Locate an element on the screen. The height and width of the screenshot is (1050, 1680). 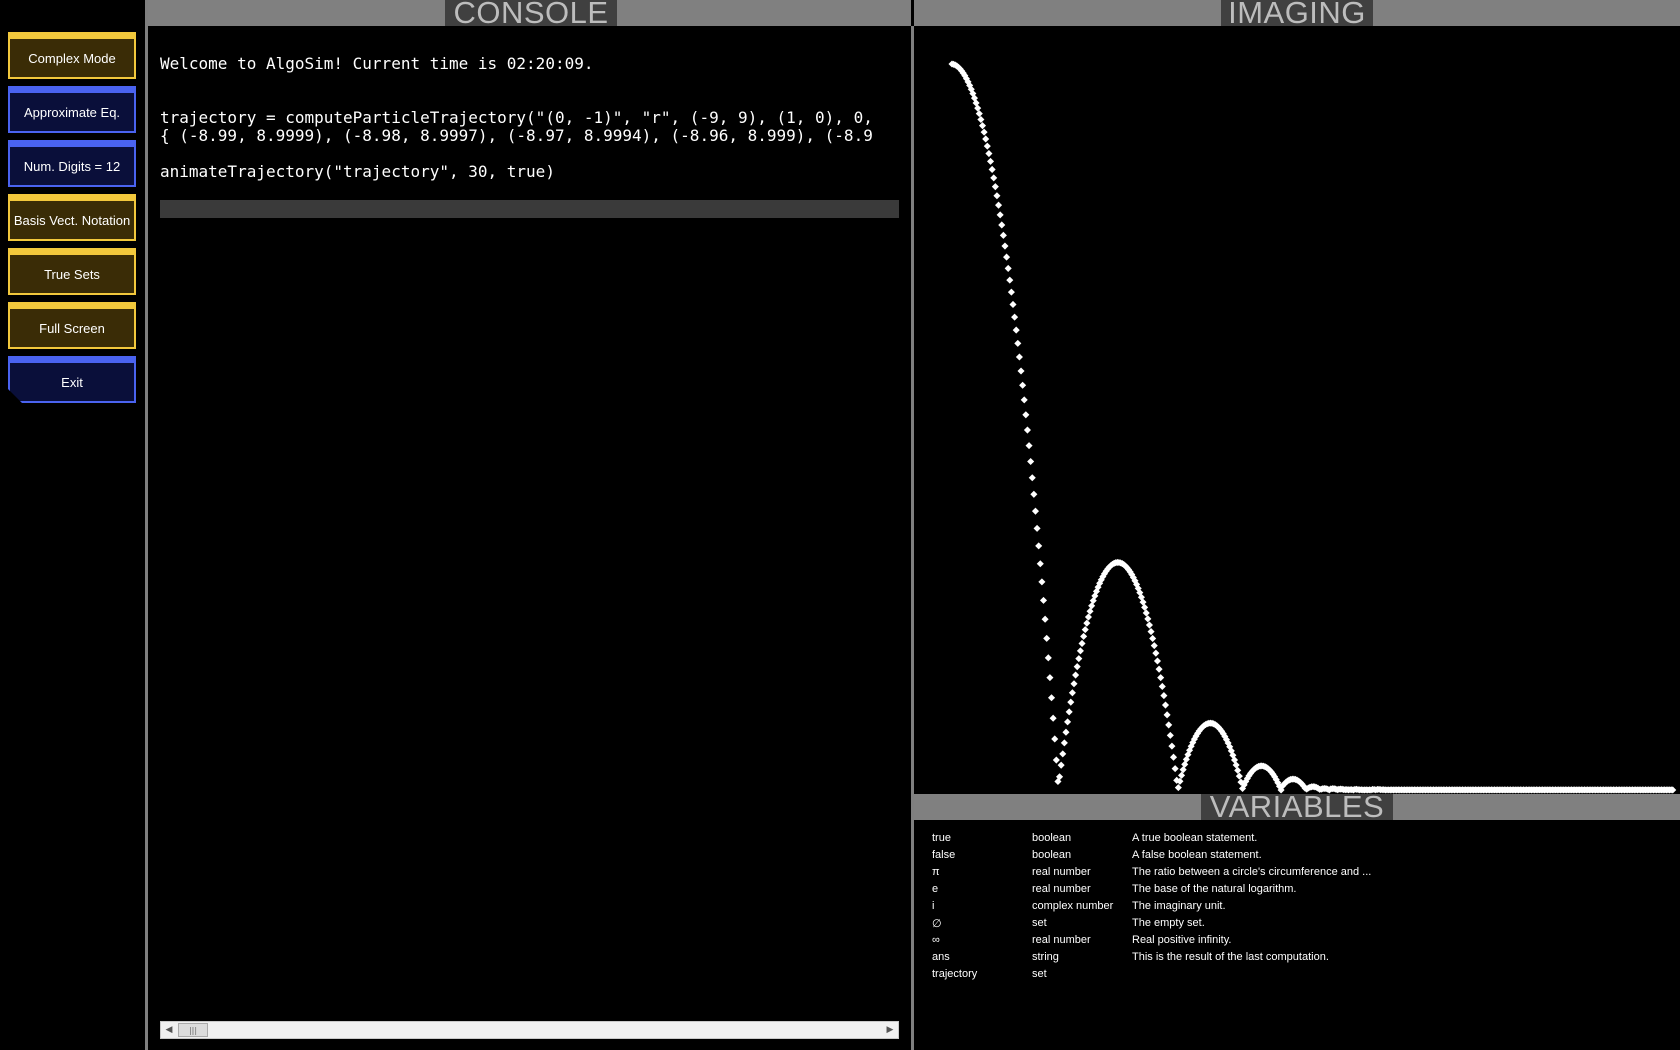
full-screen-label: Full Screen is located at coordinates (72, 328).